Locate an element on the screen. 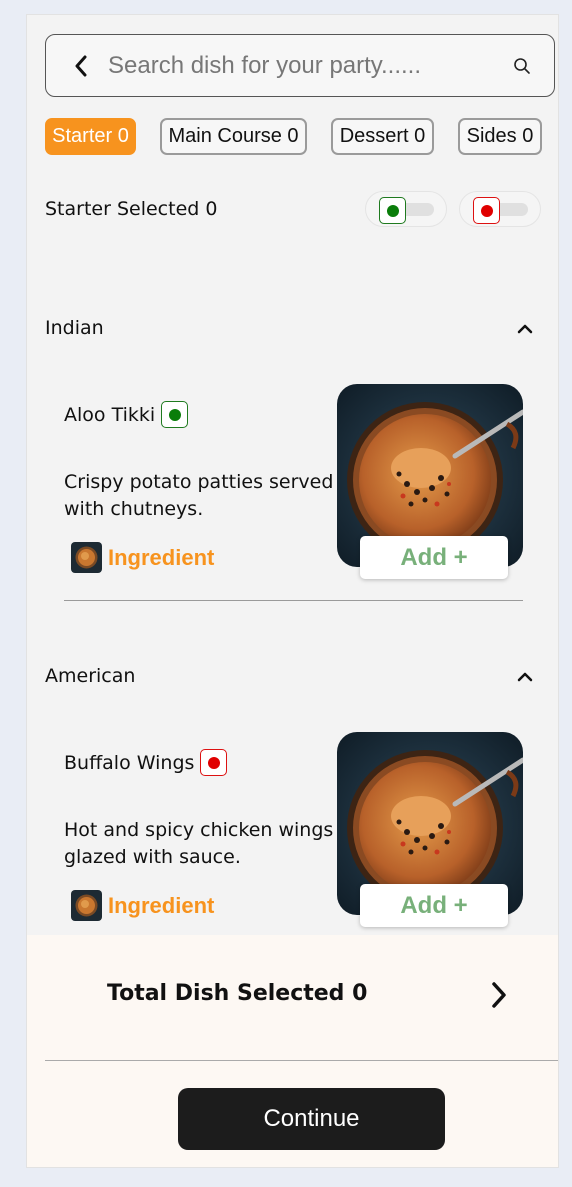 The height and width of the screenshot is (1187, 572). tab-main-course: Main Course 0 is located at coordinates (233, 136).